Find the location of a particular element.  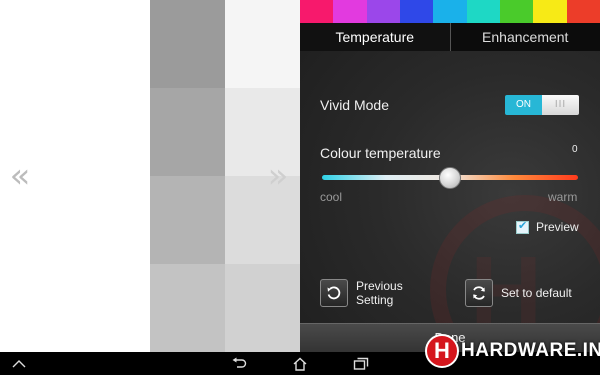

slider-min-label: cool is located at coordinates (331, 197).